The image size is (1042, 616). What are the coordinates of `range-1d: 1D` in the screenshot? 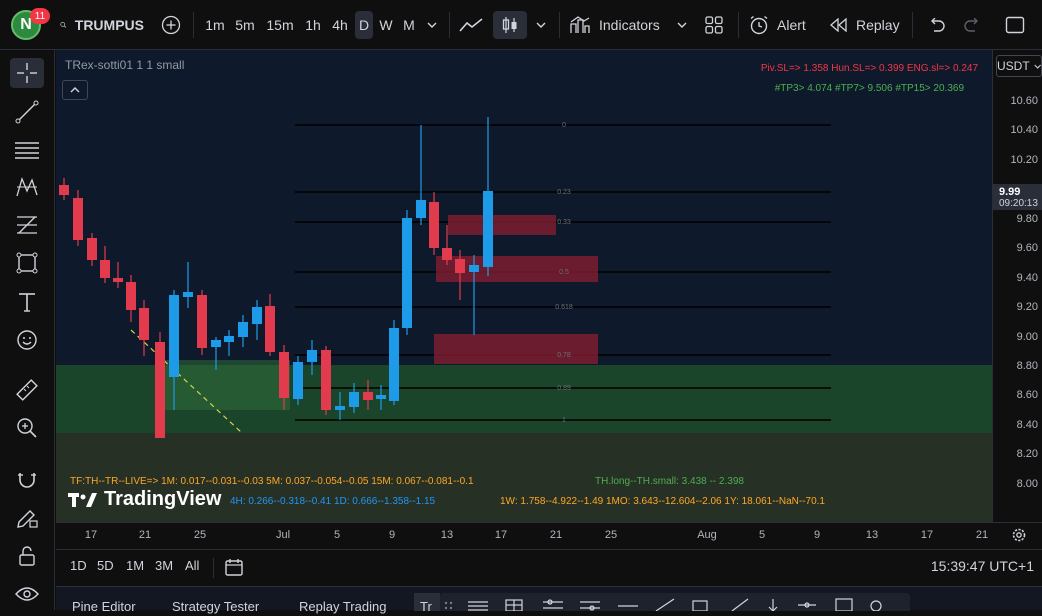 It's located at (78, 565).